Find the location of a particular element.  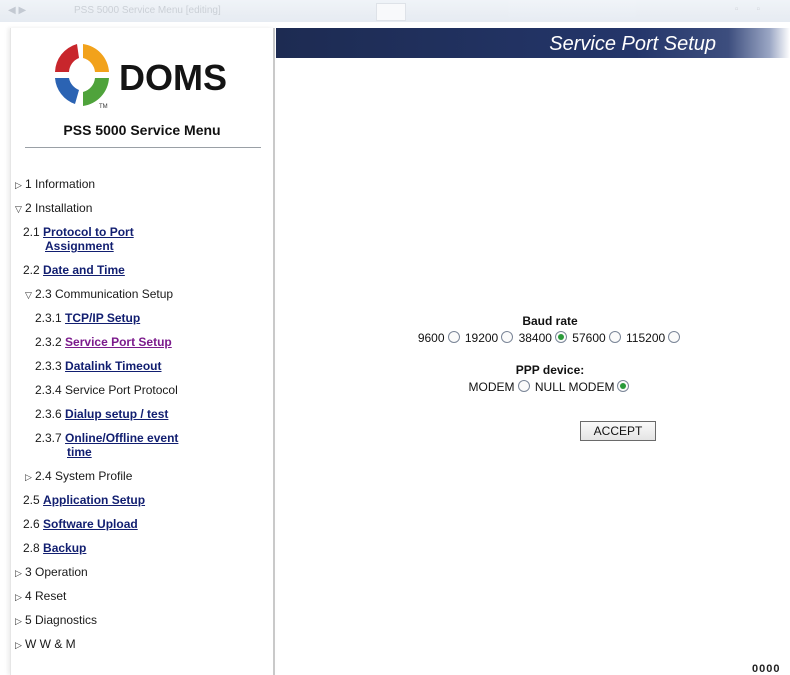

baud-option-label: 9600 is located at coordinates (431, 338).